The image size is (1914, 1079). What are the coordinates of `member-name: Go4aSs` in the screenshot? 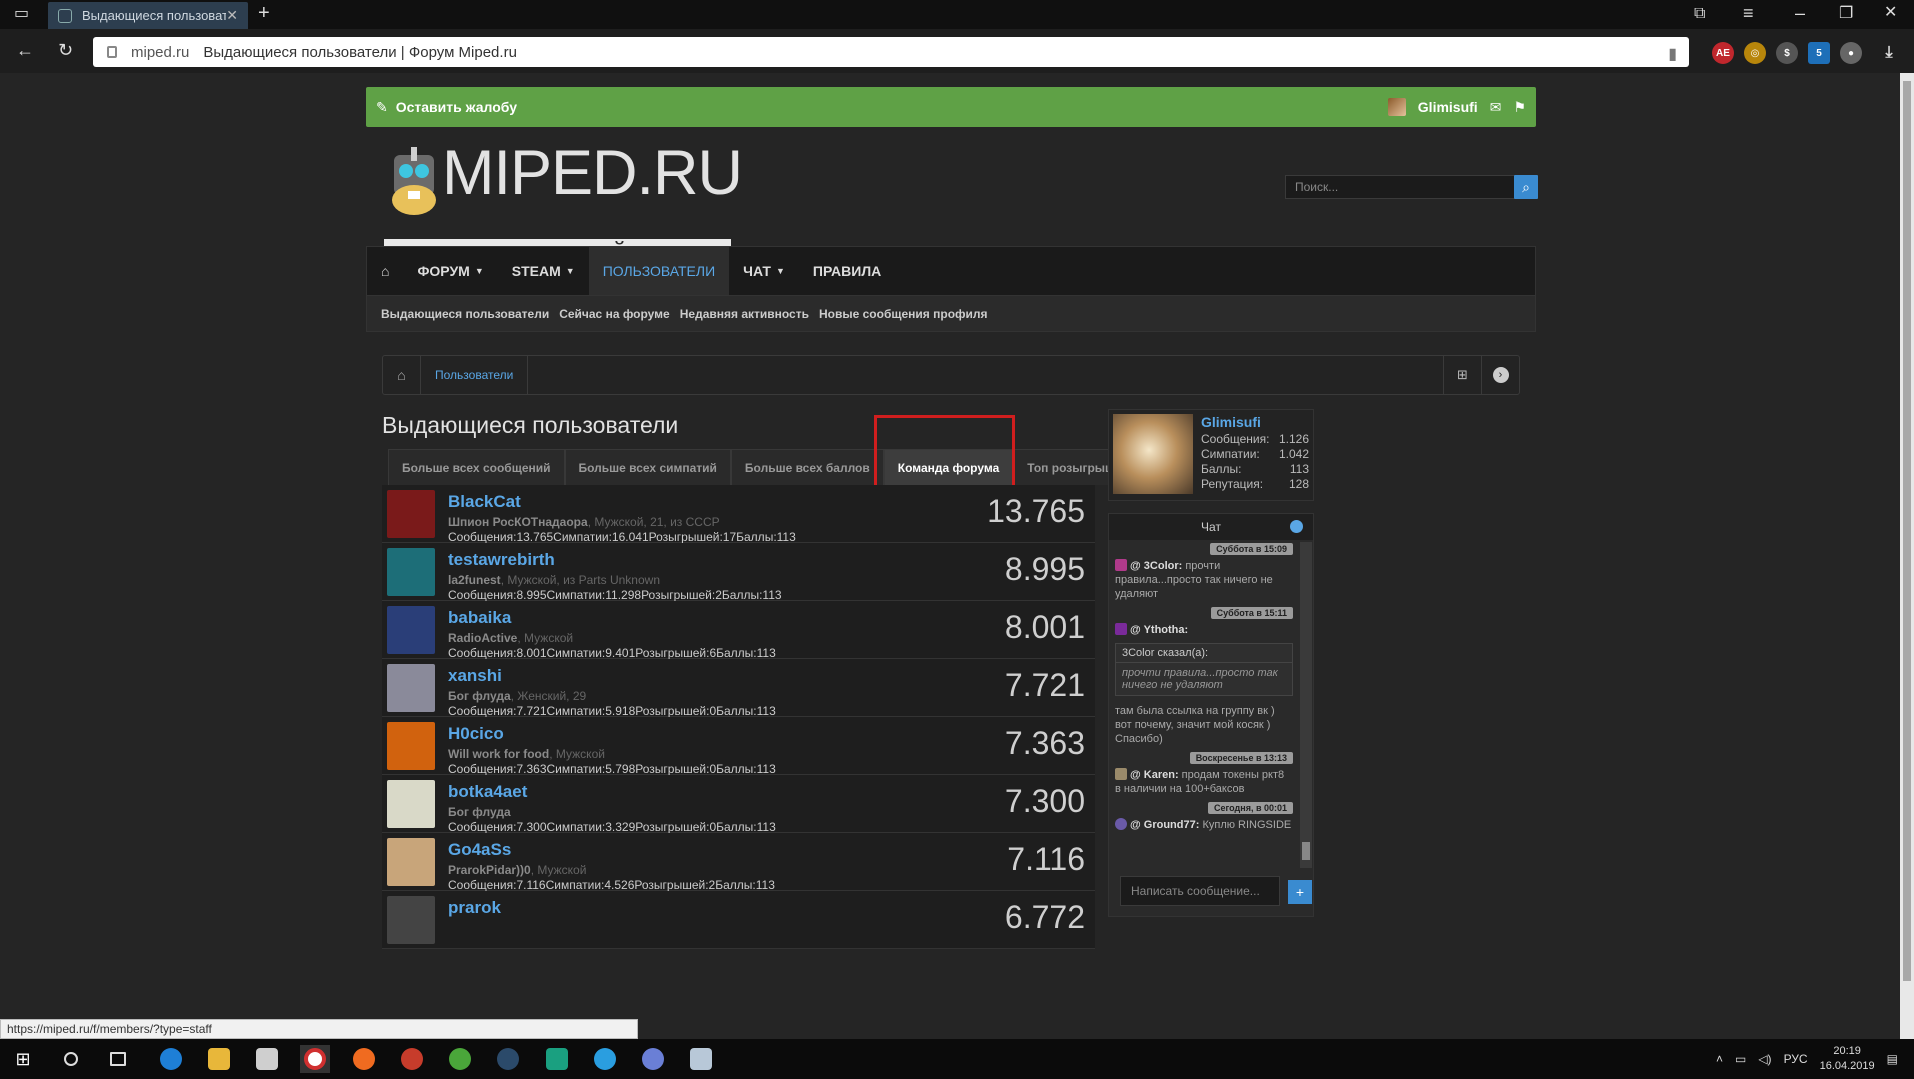 It's located at (479, 850).